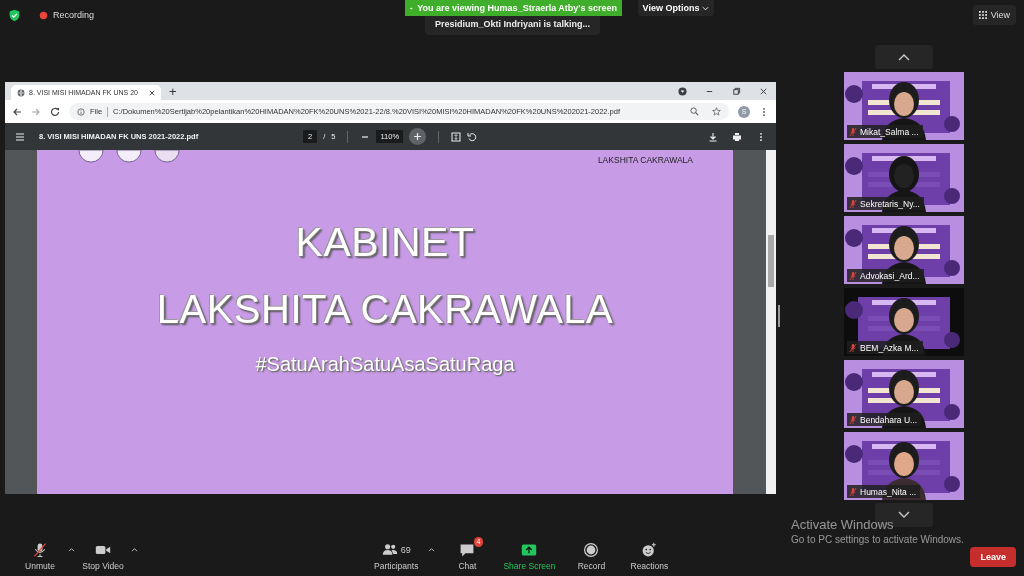 The width and height of the screenshot is (1024, 576). I want to click on record-icon, so click(591, 549).